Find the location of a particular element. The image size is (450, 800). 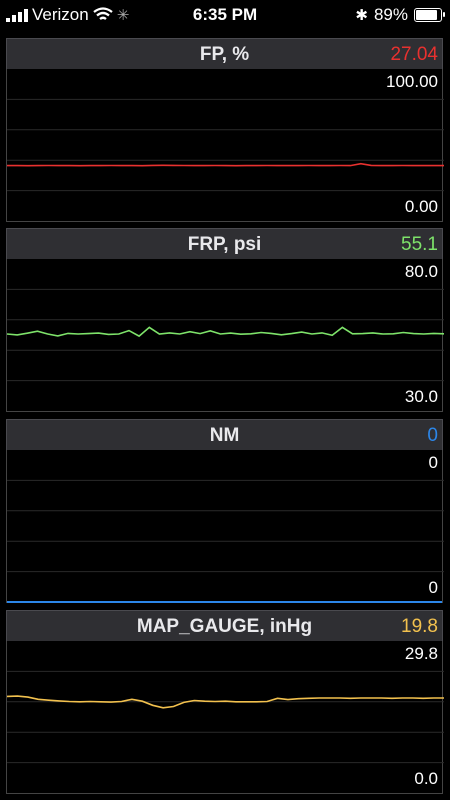

panel-title: FP, % is located at coordinates (224, 54).